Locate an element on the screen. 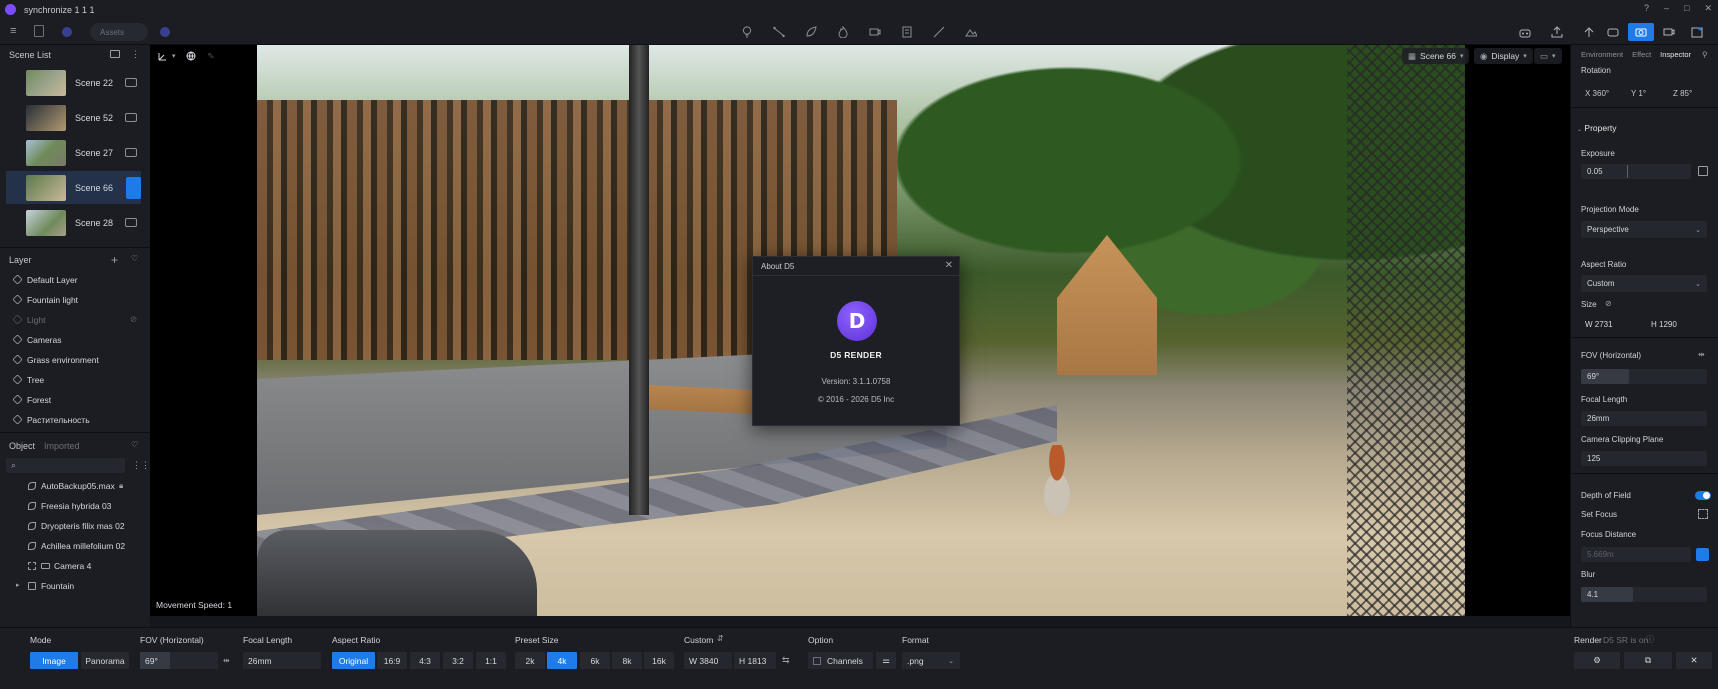 This screenshot has width=1718, height=689. preset-16k-button: 16k is located at coordinates (659, 660).